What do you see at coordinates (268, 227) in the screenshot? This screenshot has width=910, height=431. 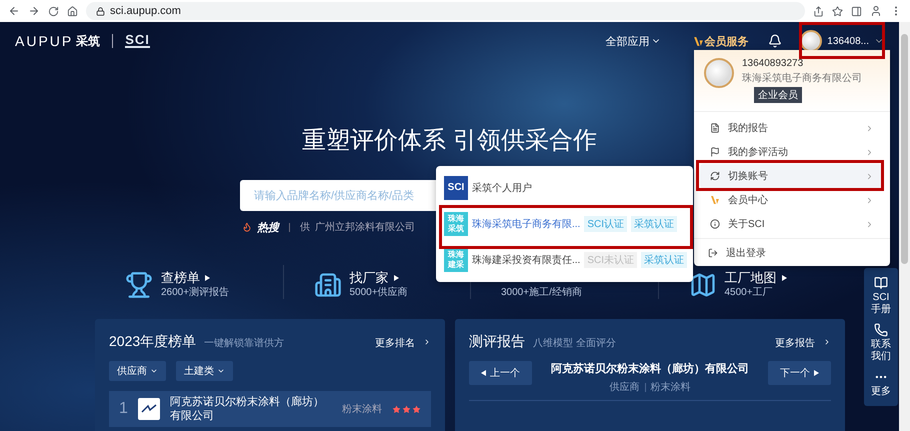 I see `hot-label: 热搜` at bounding box center [268, 227].